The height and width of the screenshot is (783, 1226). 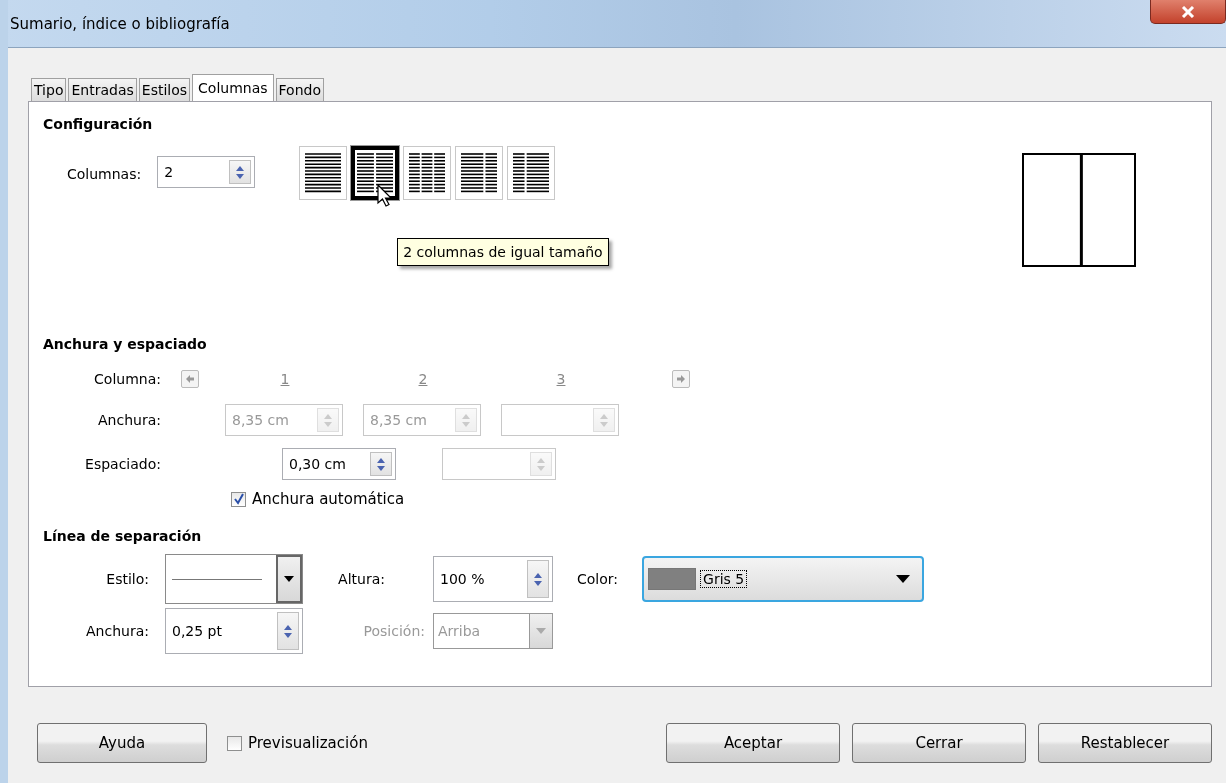 What do you see at coordinates (939, 743) in the screenshot?
I see `dialog-button: Cerrar` at bounding box center [939, 743].